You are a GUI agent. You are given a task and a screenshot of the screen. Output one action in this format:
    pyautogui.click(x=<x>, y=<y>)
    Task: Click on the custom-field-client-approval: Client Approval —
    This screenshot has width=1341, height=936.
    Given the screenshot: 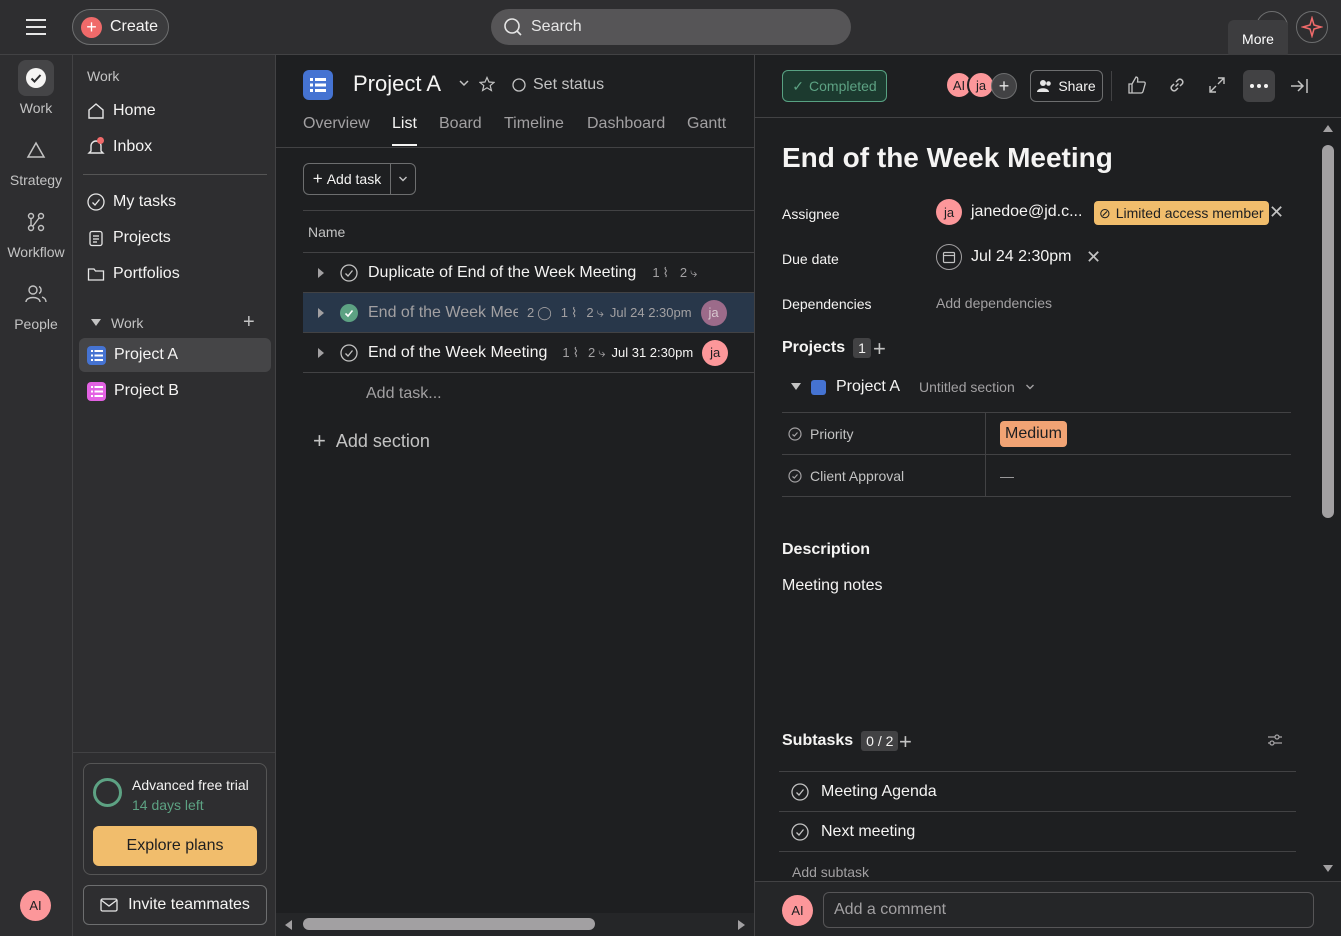 What is the action you would take?
    pyautogui.click(x=1036, y=476)
    